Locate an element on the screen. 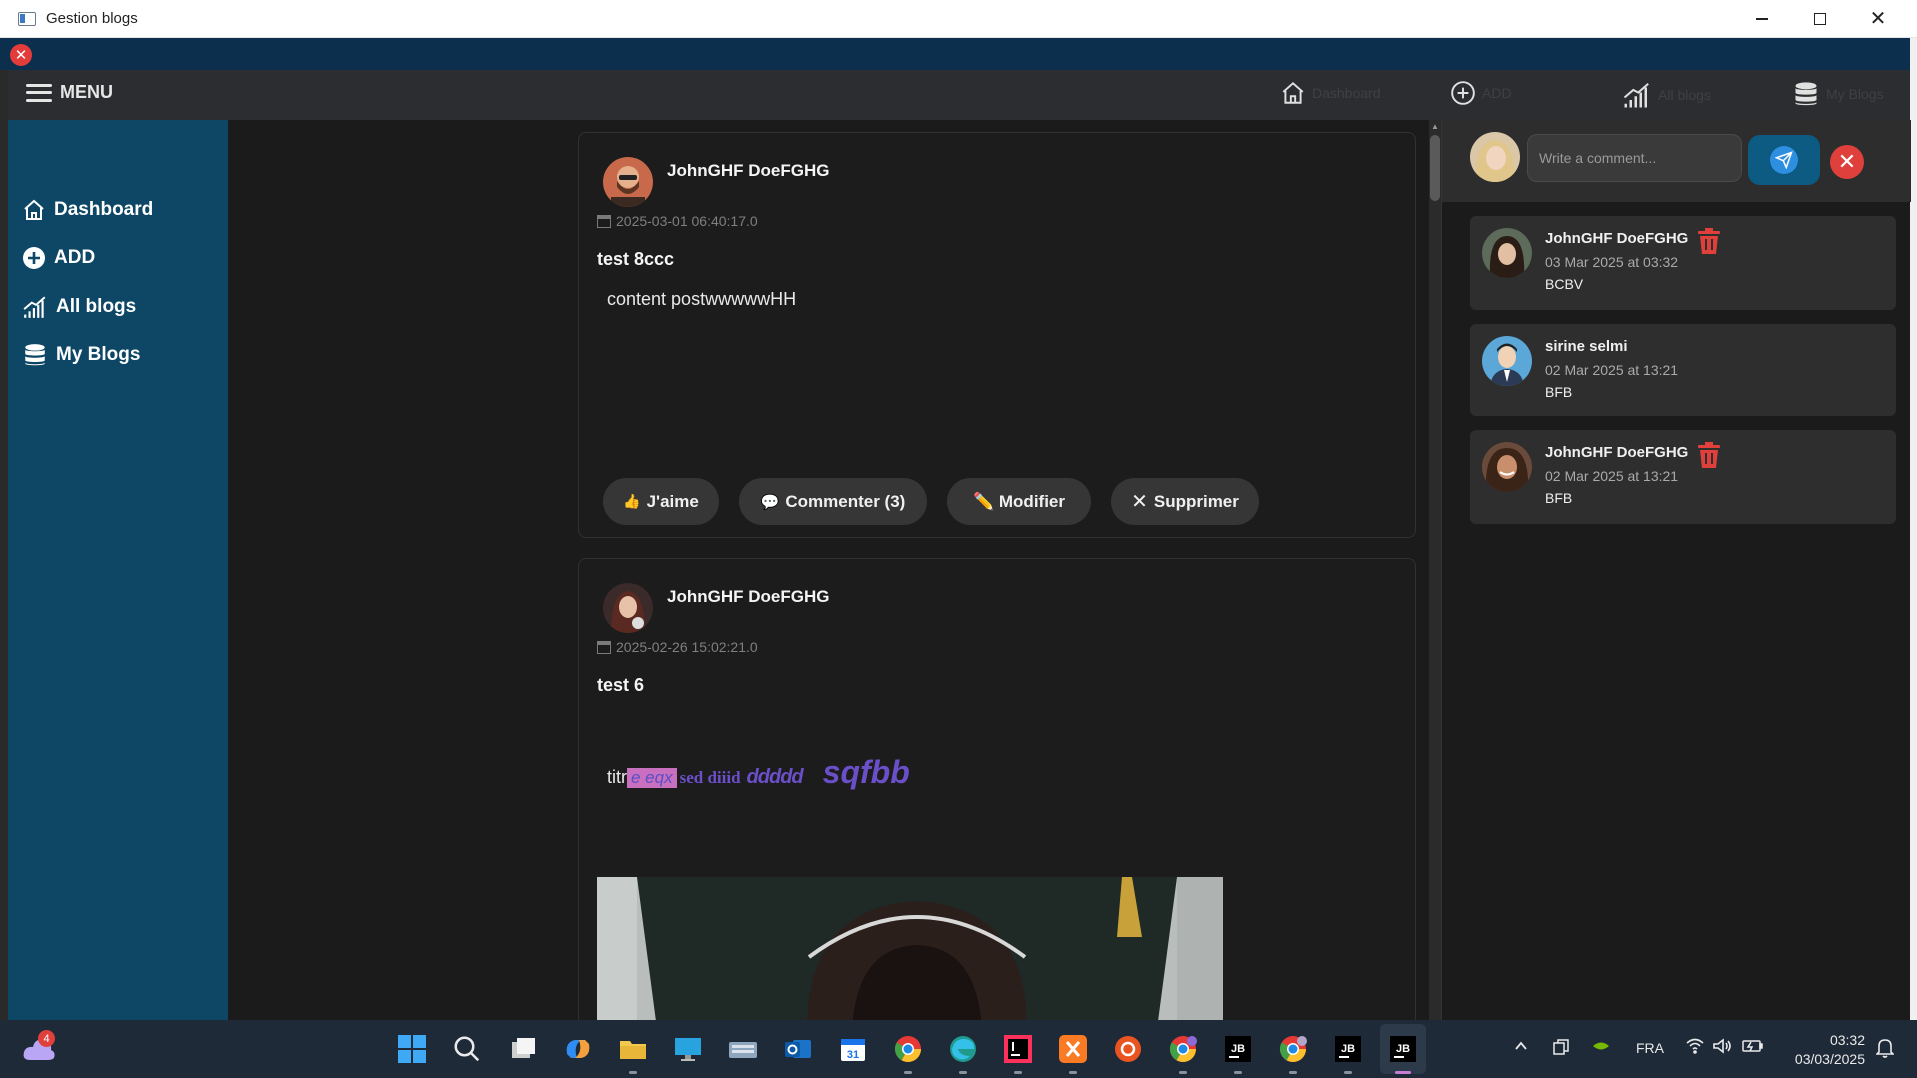 The image size is (1917, 1078). search-button is located at coordinates (467, 1049).